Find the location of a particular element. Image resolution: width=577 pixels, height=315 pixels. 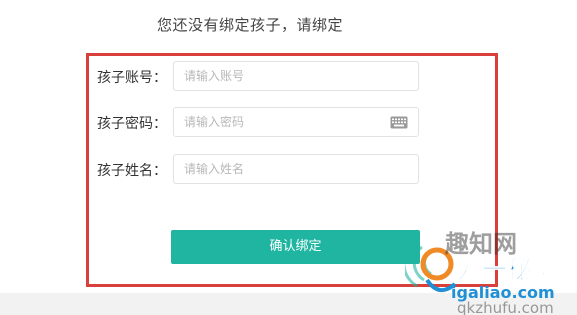

not-bound-notice: 您还没有绑定孩子，请绑定 is located at coordinates (249, 25).